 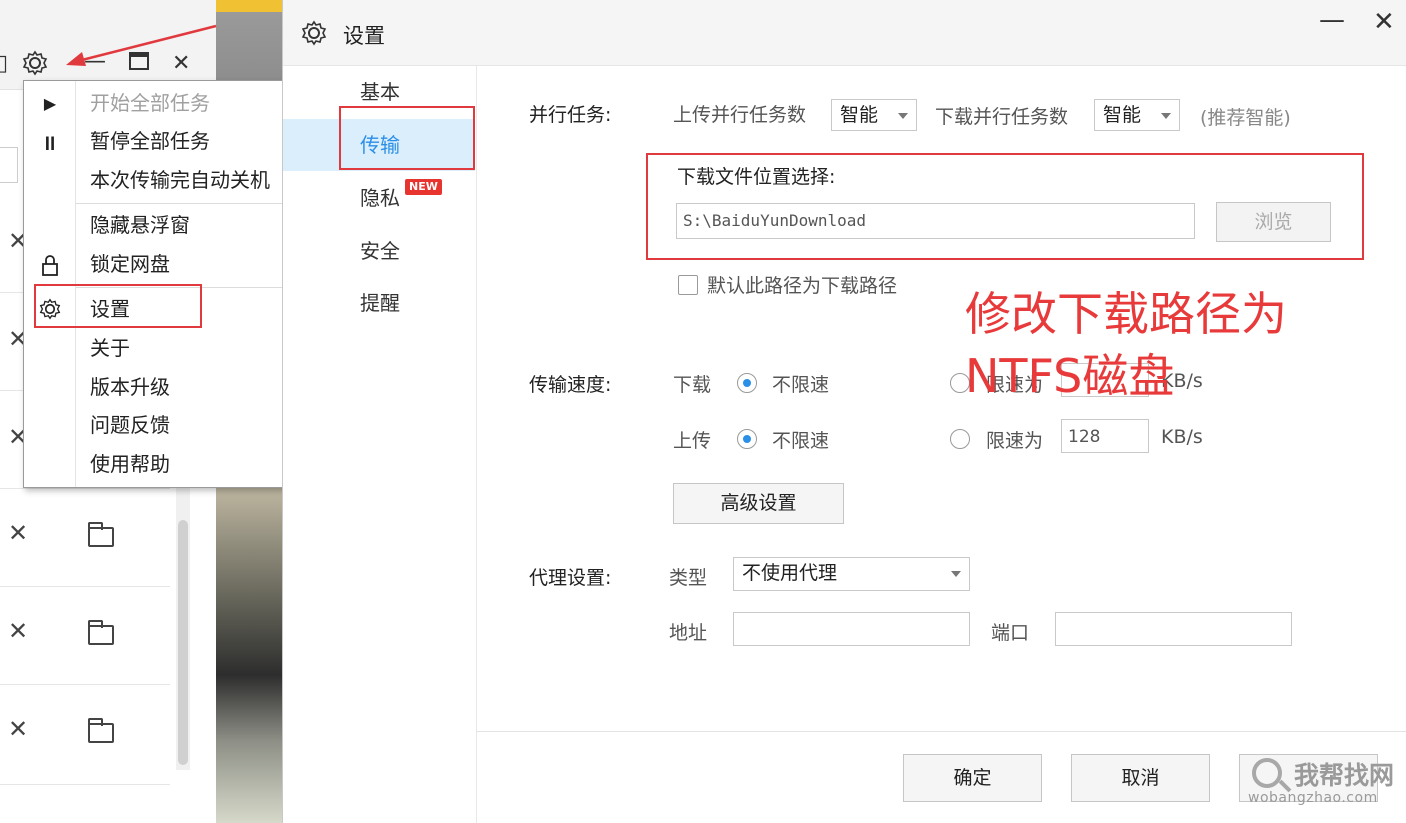 I want to click on proxy-type-label: 类型, so click(x=688, y=578).